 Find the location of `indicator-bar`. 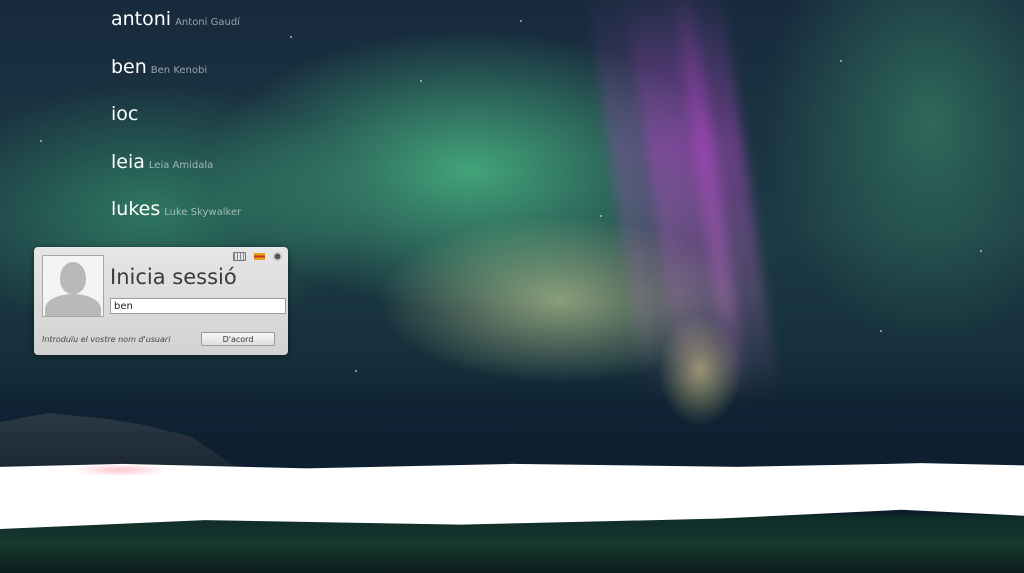

indicator-bar is located at coordinates (257, 256).